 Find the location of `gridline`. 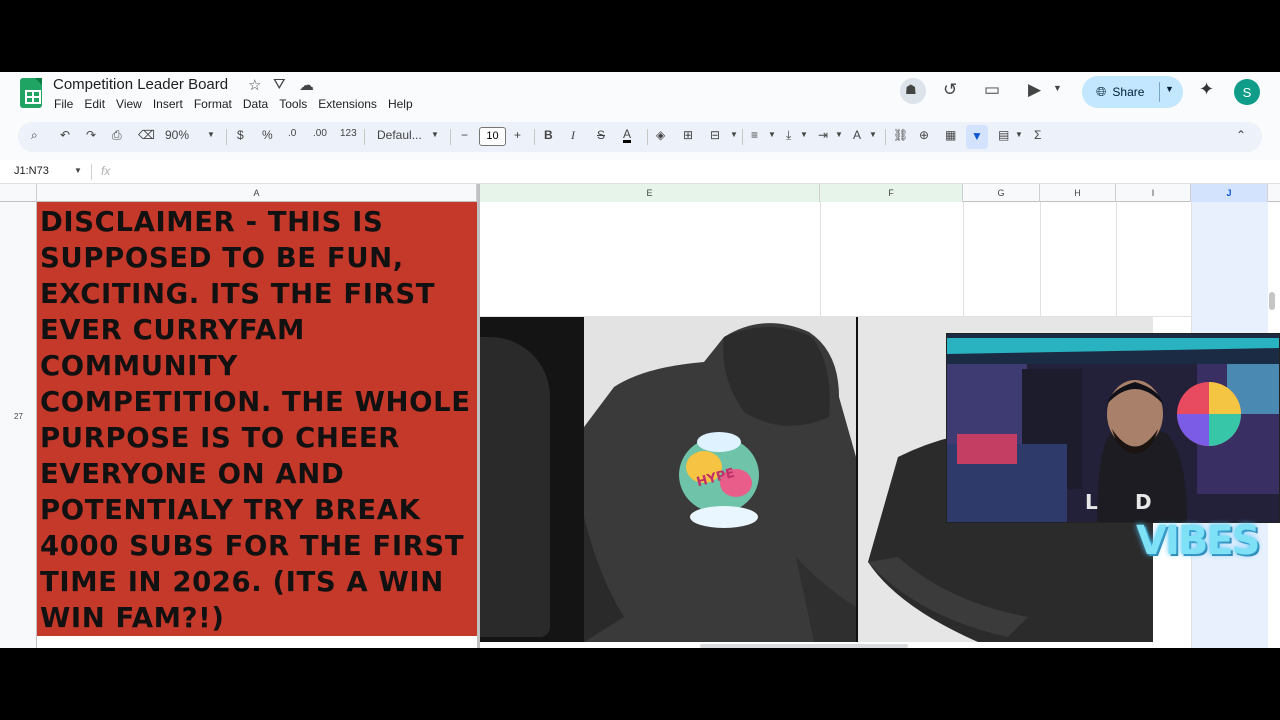

gridline is located at coordinates (963, 259).